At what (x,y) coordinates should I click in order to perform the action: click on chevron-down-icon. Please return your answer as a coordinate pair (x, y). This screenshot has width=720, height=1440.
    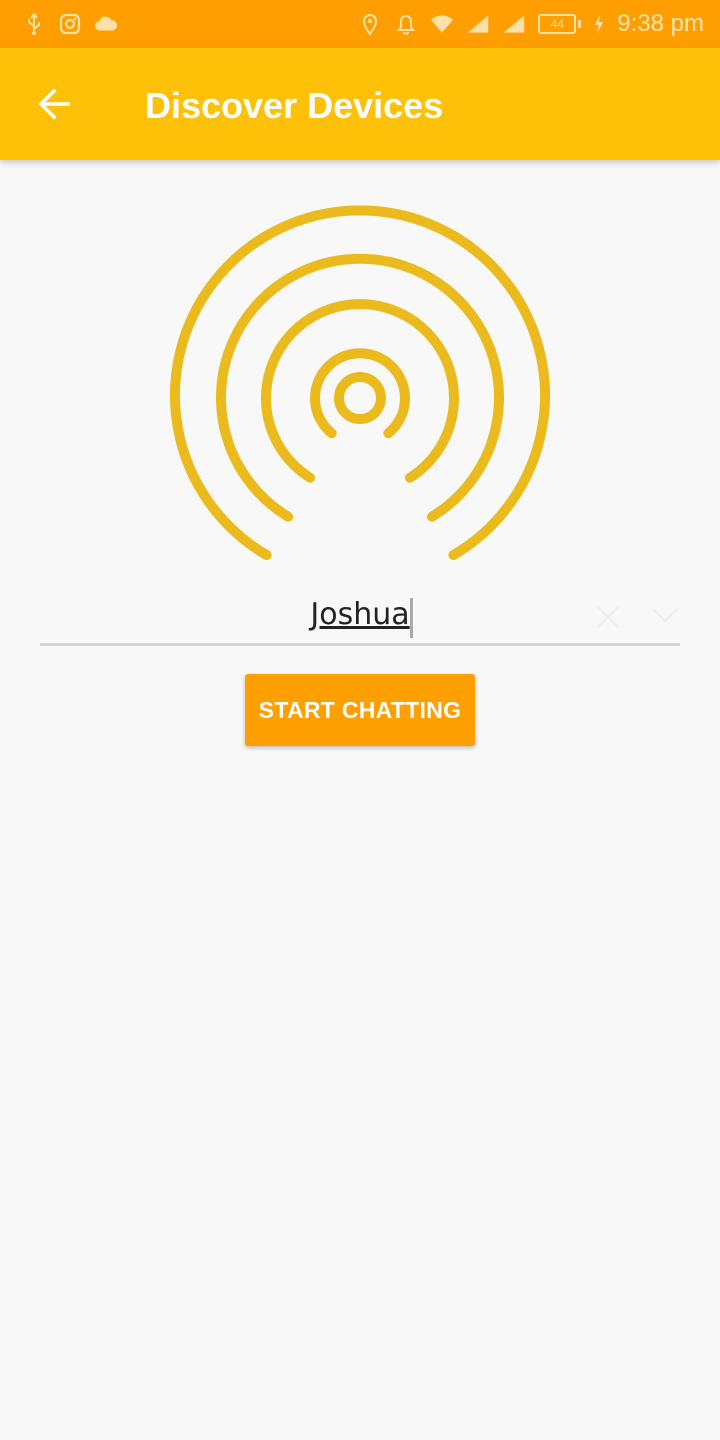
    Looking at the image, I should click on (665, 615).